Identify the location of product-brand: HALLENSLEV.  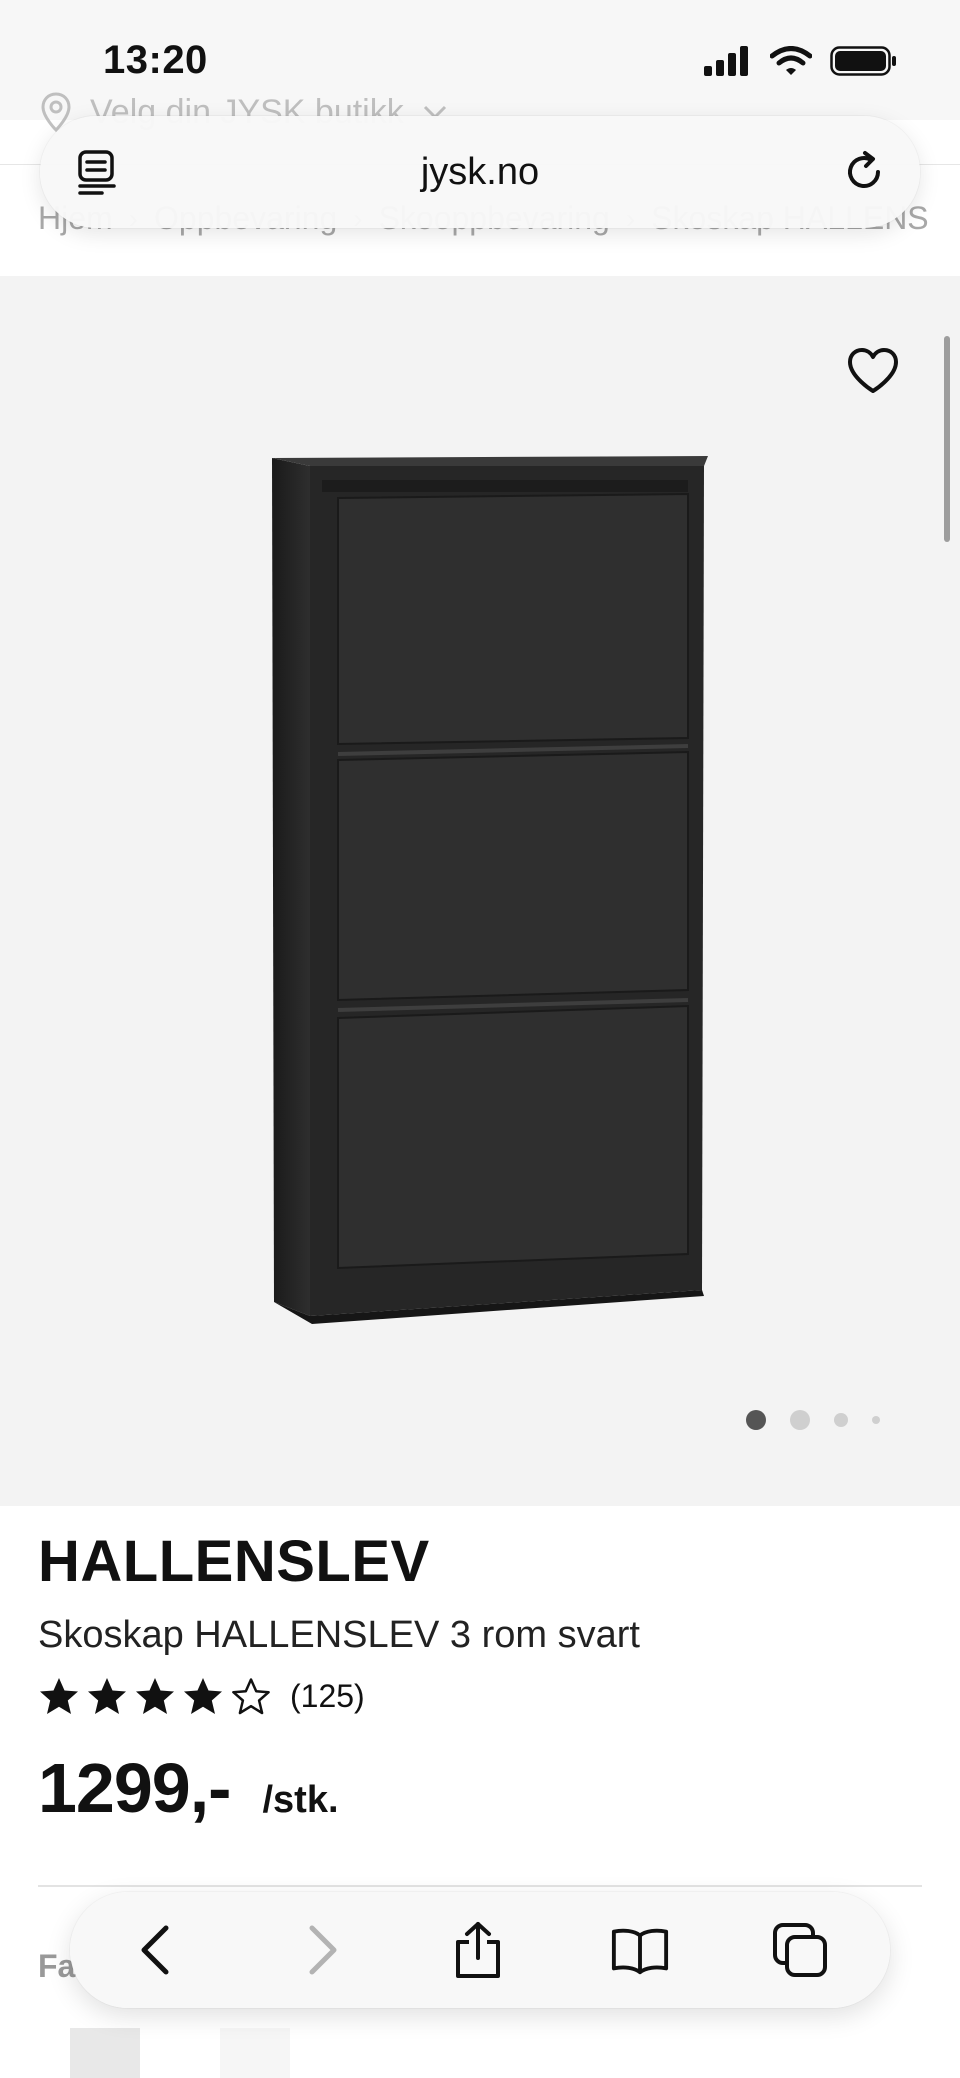
(234, 1561).